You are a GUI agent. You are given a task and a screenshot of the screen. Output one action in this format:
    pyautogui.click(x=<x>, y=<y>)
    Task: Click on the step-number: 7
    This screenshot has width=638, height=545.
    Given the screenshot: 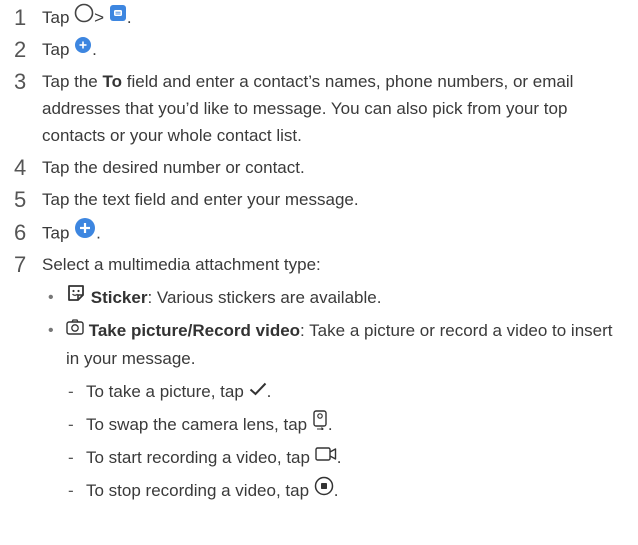 What is the action you would take?
    pyautogui.click(x=20, y=264)
    